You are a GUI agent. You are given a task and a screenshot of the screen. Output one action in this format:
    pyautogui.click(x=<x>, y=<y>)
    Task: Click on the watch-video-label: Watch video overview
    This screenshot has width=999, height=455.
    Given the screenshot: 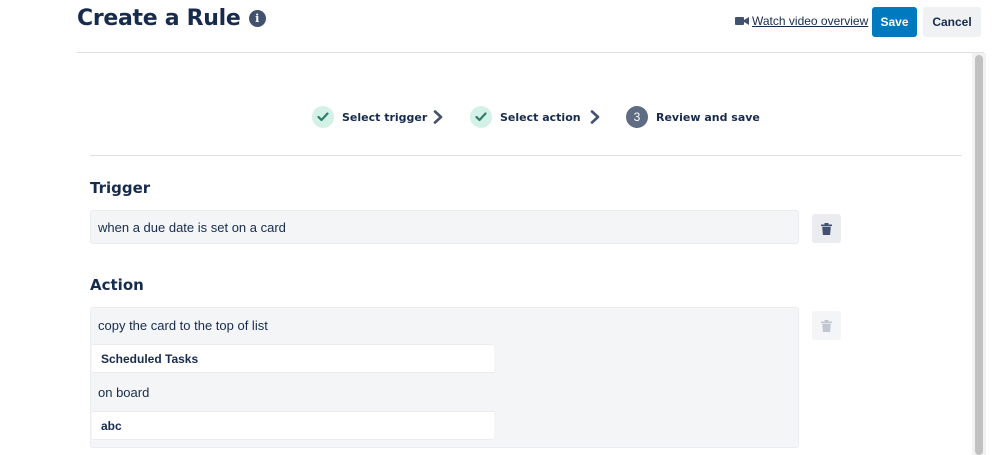 What is the action you would take?
    pyautogui.click(x=810, y=21)
    